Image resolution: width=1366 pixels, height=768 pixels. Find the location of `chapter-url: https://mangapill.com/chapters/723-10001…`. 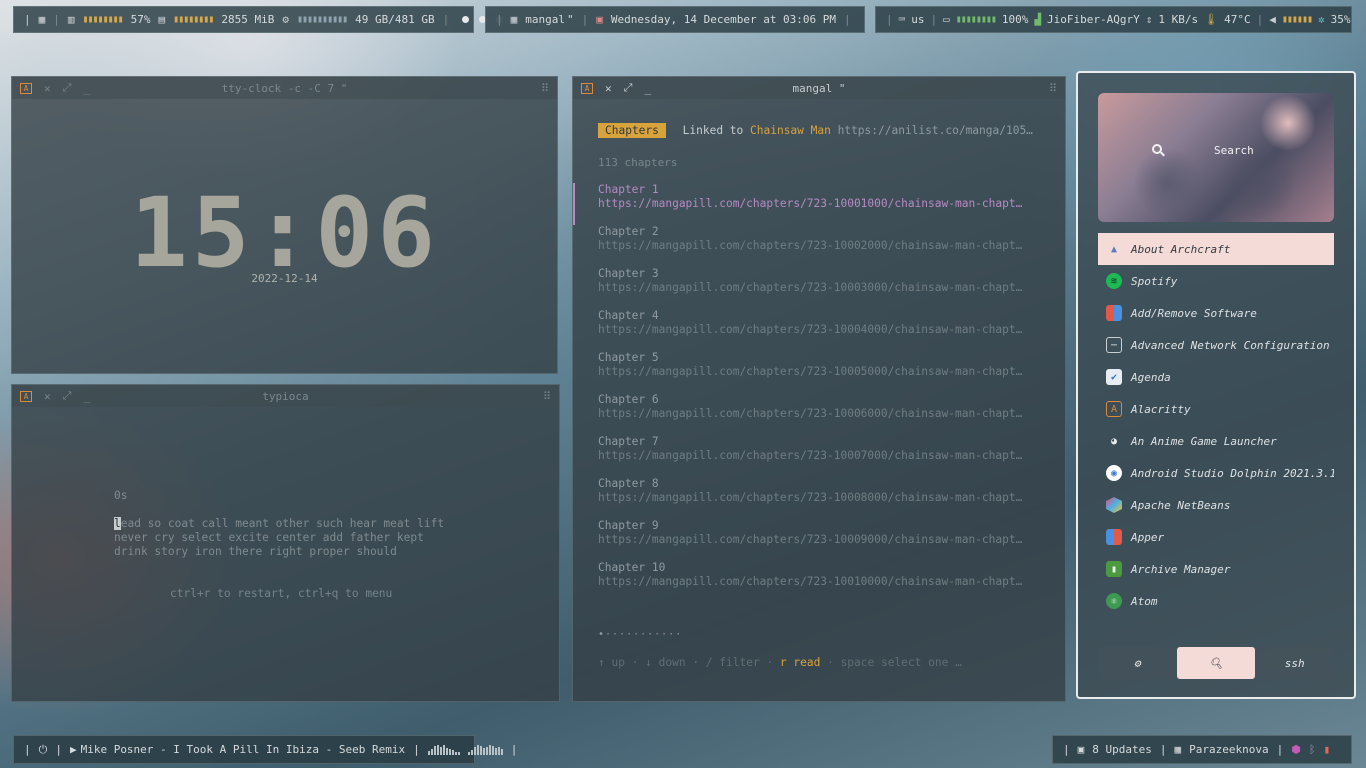

chapter-url: https://mangapill.com/chapters/723-10001… is located at coordinates (810, 203).